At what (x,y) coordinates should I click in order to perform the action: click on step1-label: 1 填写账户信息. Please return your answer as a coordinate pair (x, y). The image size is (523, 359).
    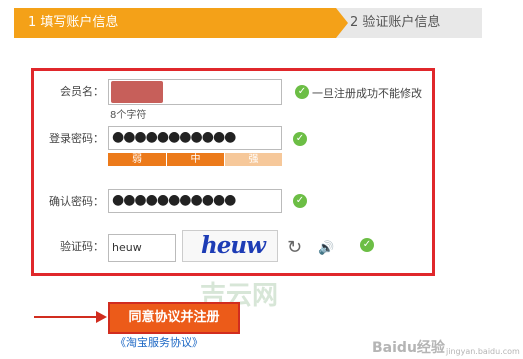
    Looking at the image, I should click on (73, 22).